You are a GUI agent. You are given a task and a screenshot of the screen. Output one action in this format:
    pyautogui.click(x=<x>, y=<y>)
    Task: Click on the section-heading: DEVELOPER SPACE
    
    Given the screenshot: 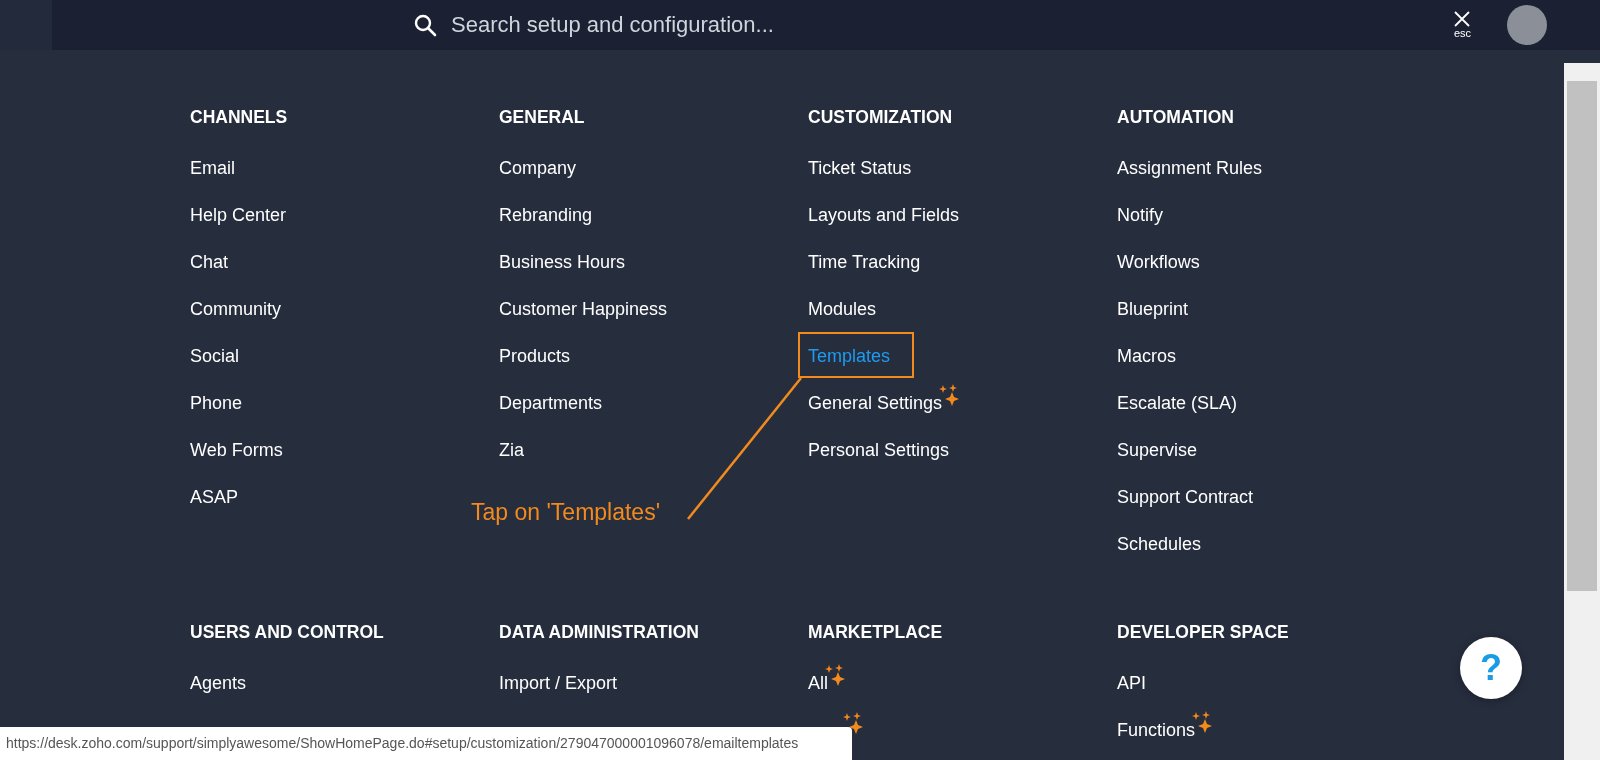 What is the action you would take?
    pyautogui.click(x=1203, y=632)
    